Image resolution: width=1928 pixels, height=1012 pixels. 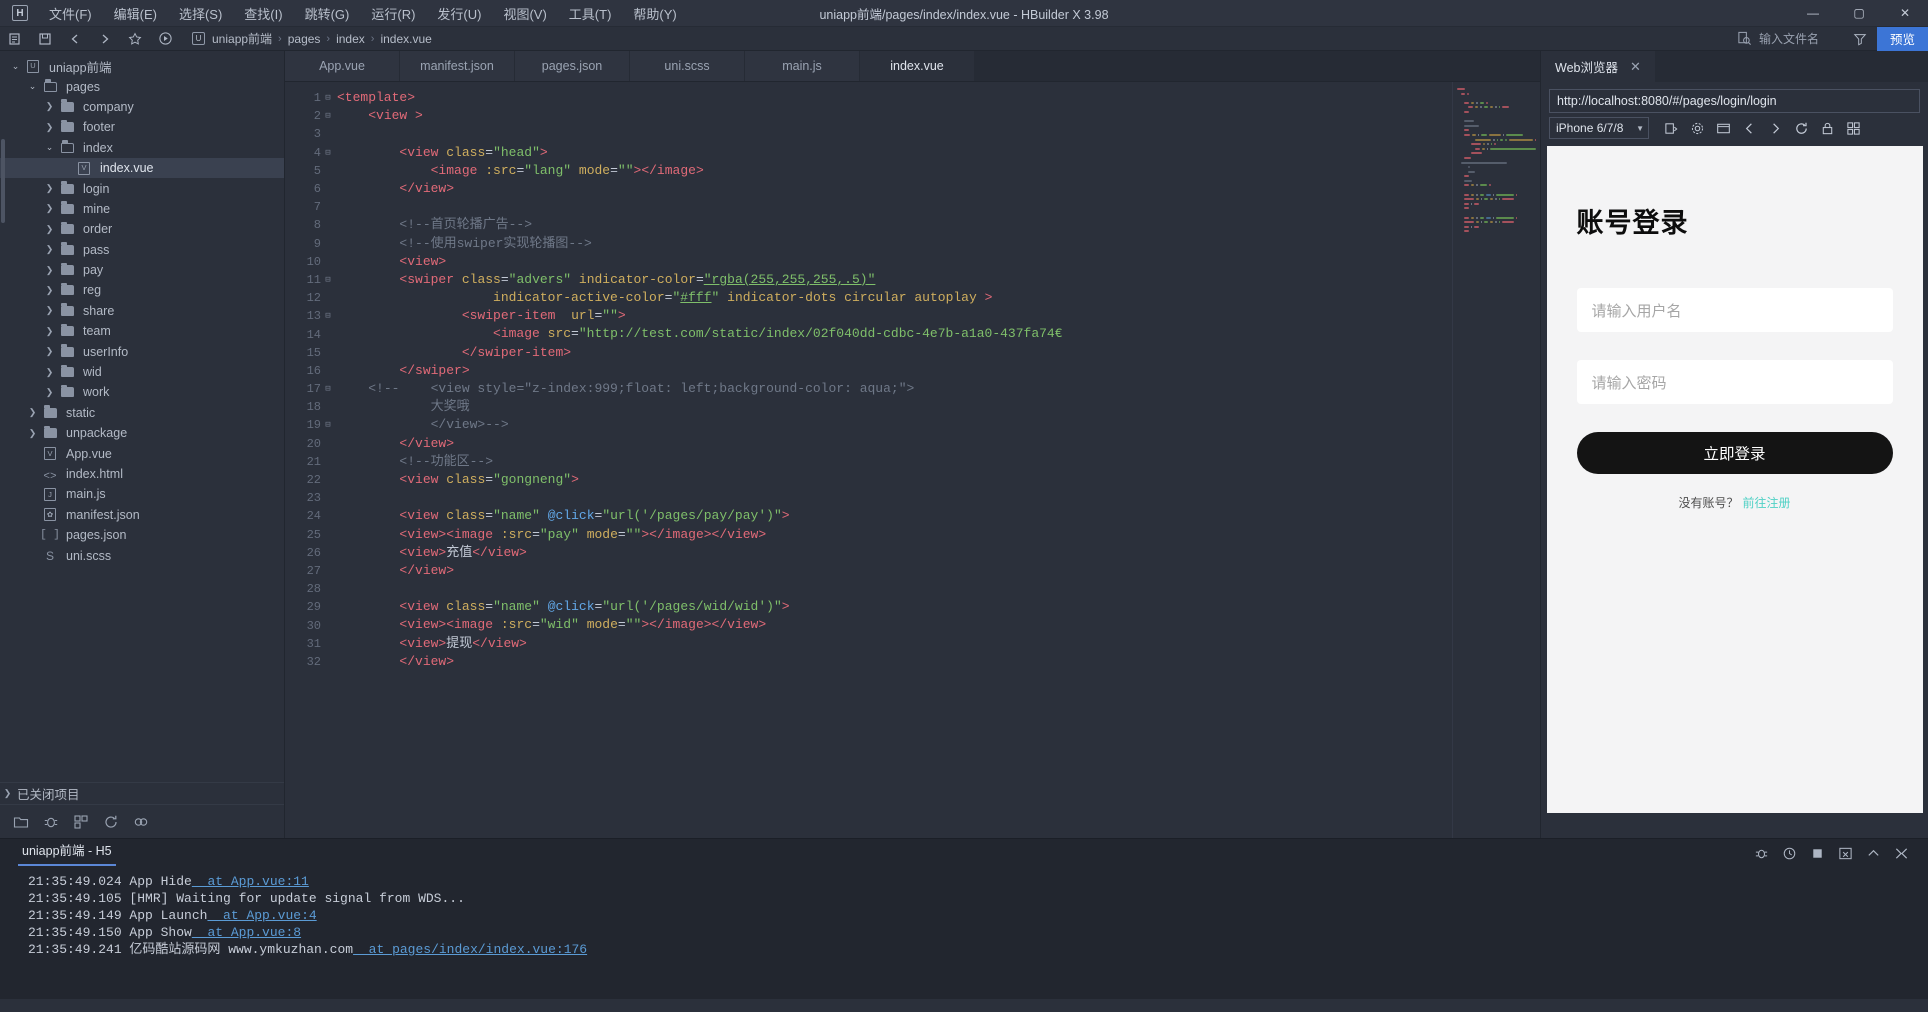 What do you see at coordinates (1813, 13) in the screenshot?
I see `minimize-button: —` at bounding box center [1813, 13].